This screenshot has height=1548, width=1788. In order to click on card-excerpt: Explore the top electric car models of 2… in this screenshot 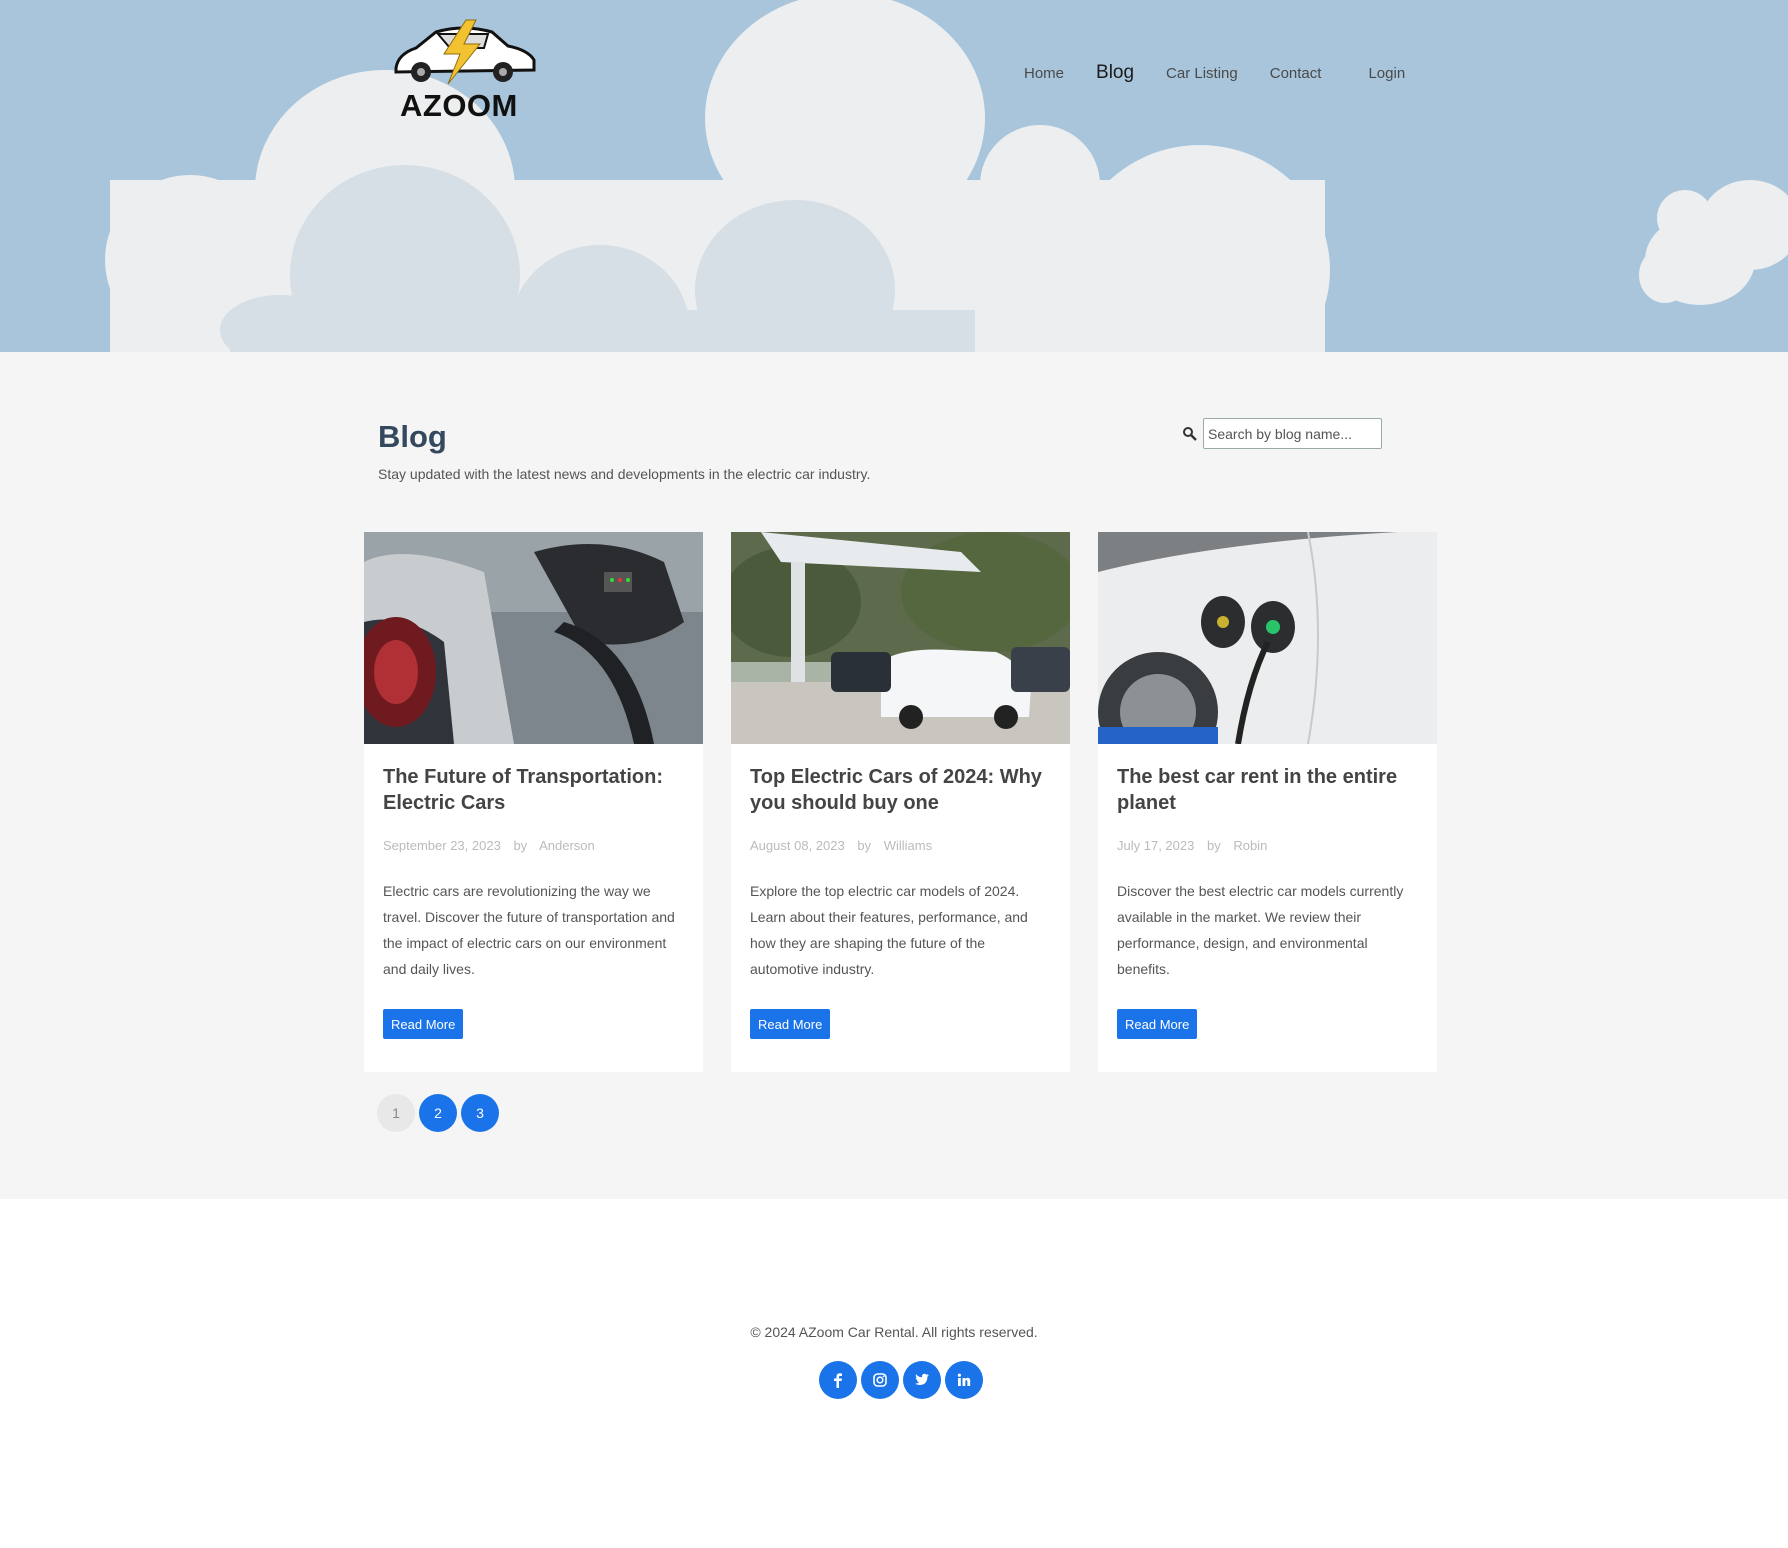, I will do `click(889, 930)`.